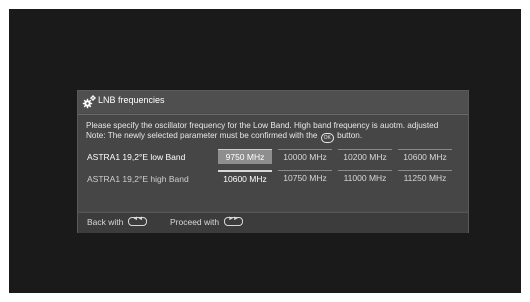 This screenshot has width=530, height=302. I want to click on high-band-option-11000: 11000 MHz, so click(365, 177).